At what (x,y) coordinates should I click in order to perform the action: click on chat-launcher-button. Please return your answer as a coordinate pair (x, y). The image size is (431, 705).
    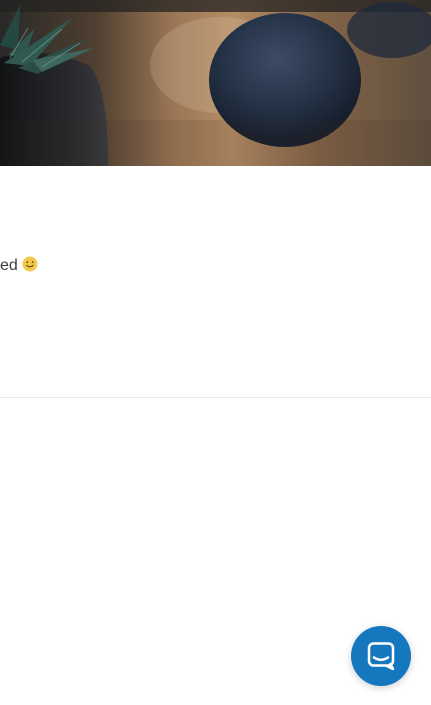
    Looking at the image, I should click on (381, 656).